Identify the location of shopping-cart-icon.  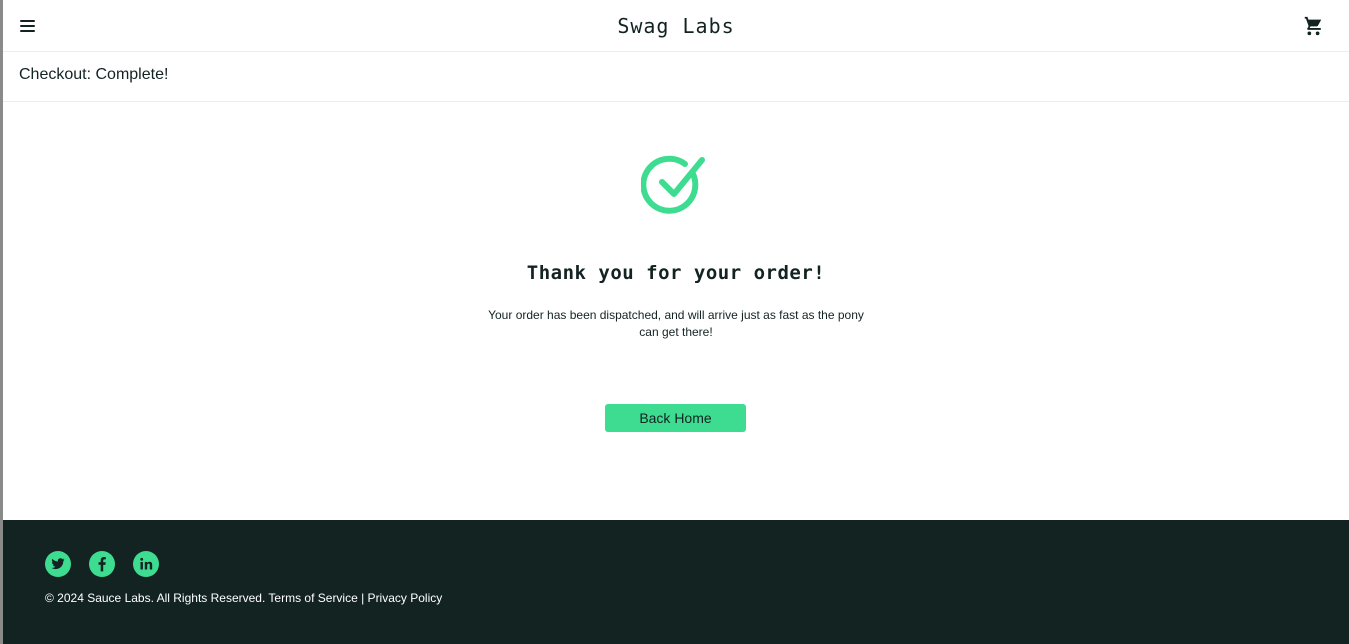
(1313, 26).